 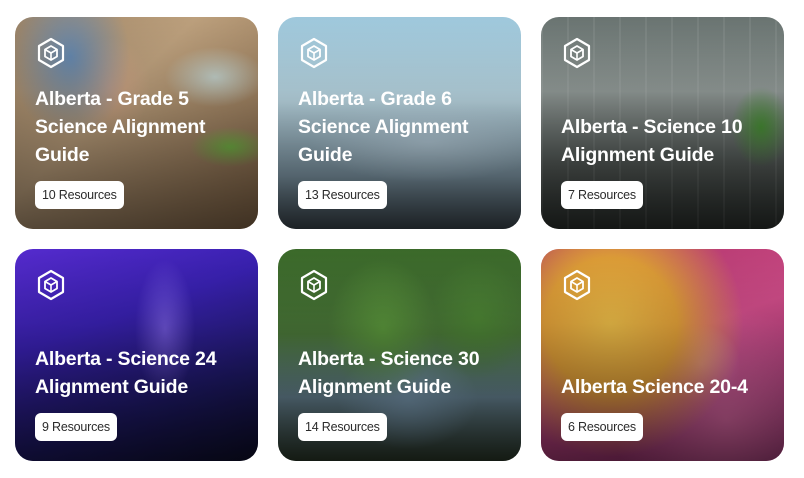 I want to click on card-title: Alberta - Science 24 Alignment Guide, so click(x=126, y=373).